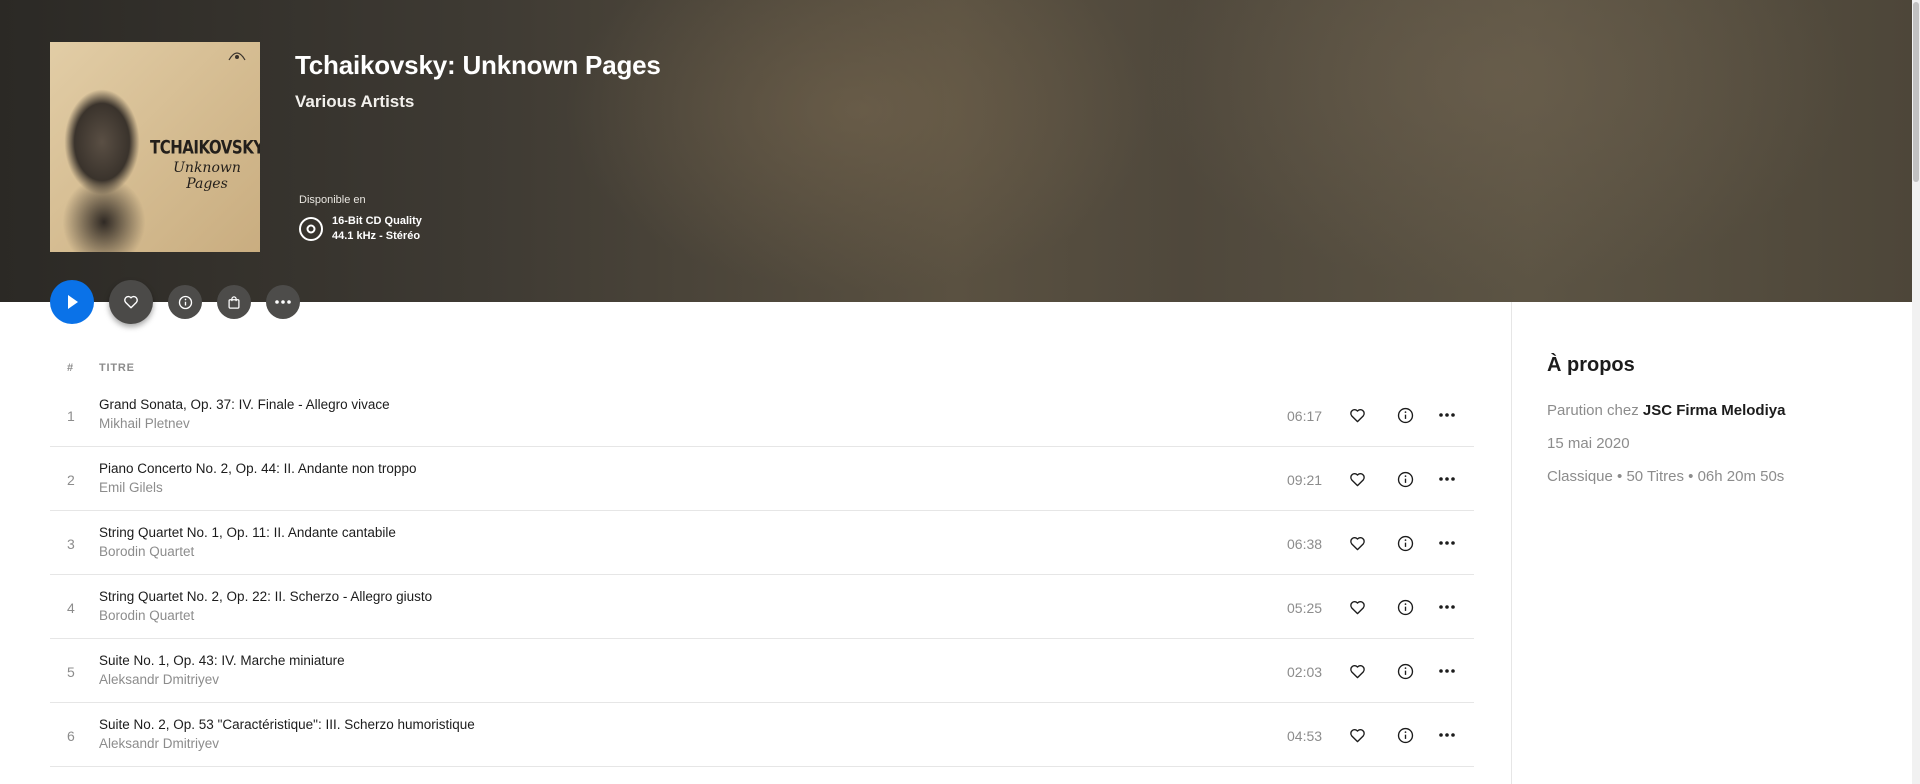 This screenshot has width=1920, height=784. Describe the element at coordinates (71, 672) in the screenshot. I see `track-number: 5` at that location.